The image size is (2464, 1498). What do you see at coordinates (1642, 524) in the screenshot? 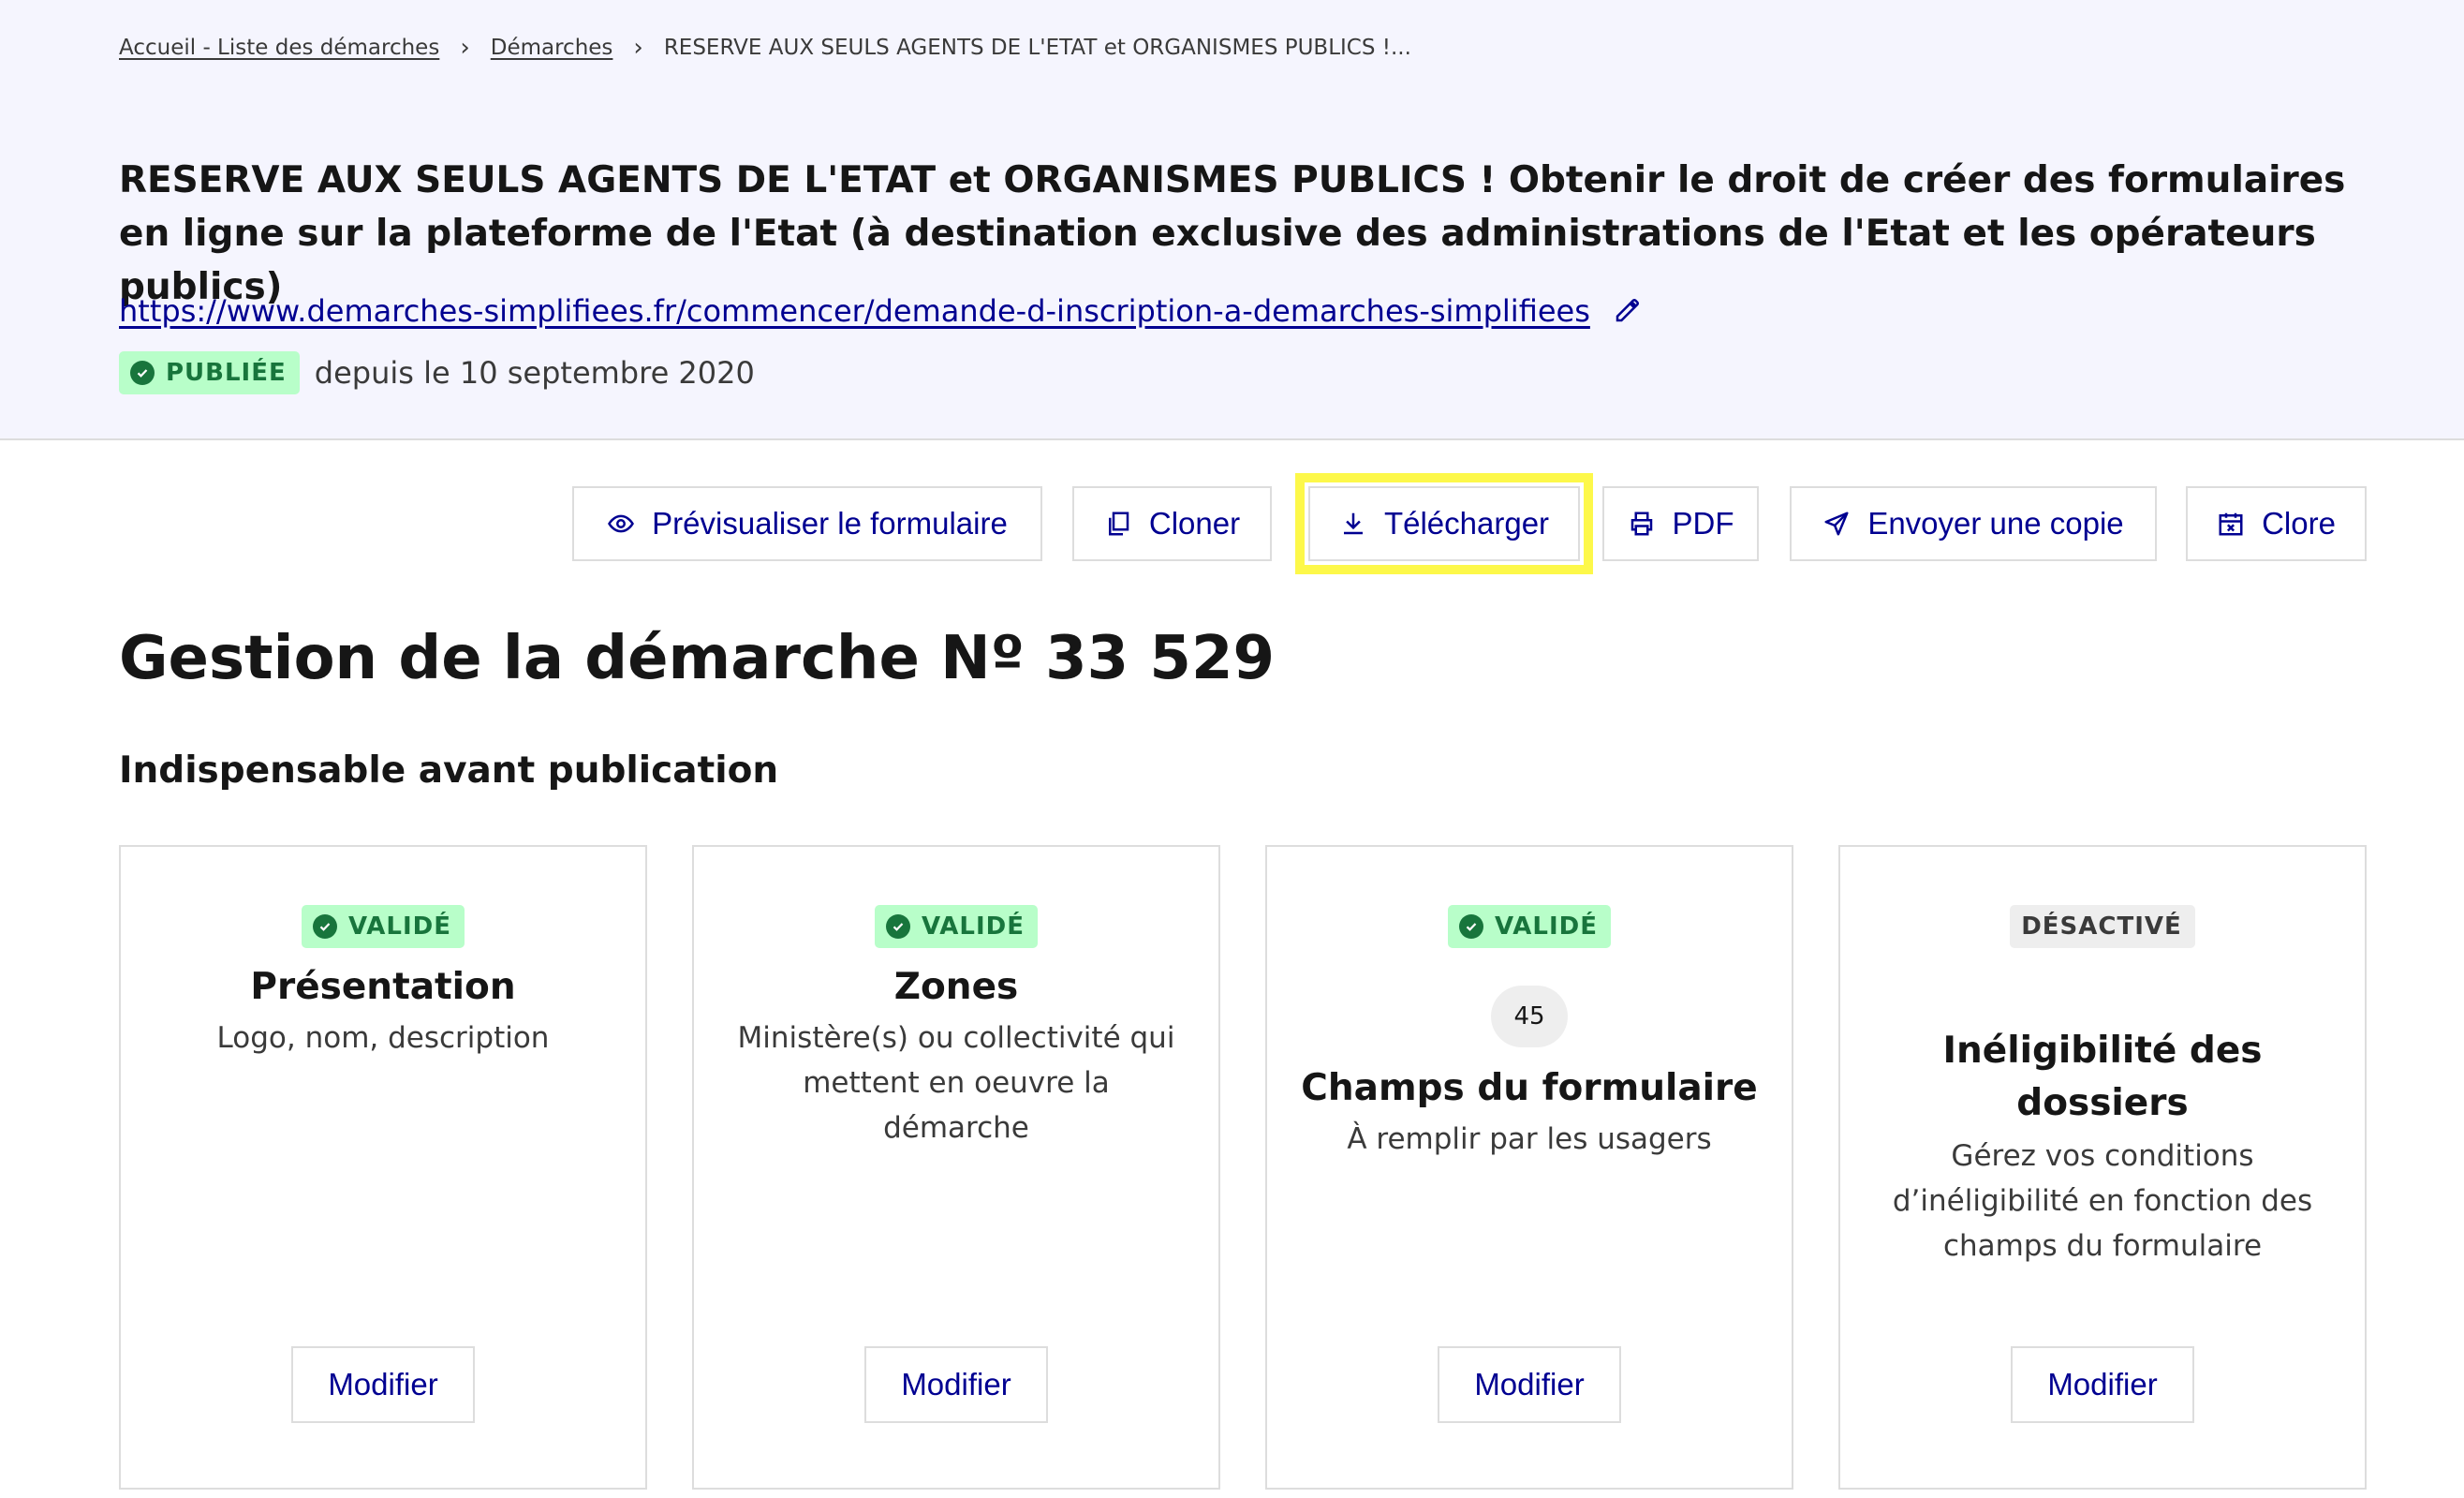
I see `printer-icon` at bounding box center [1642, 524].